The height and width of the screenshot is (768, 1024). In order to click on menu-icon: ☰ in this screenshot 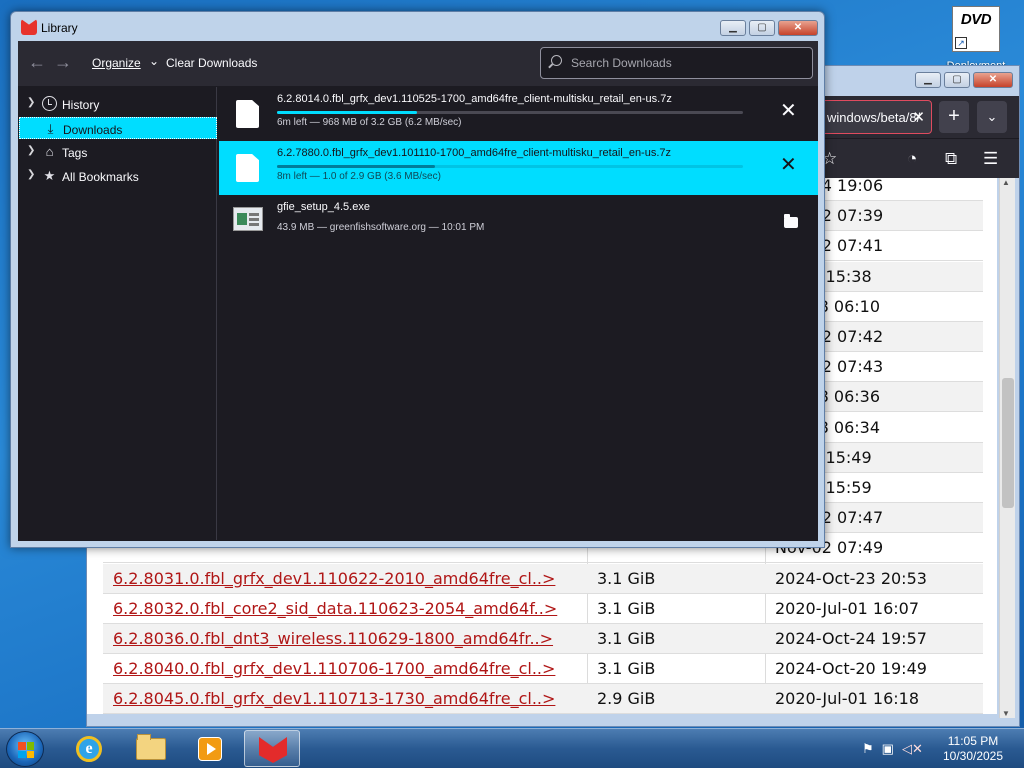, I will do `click(990, 159)`.